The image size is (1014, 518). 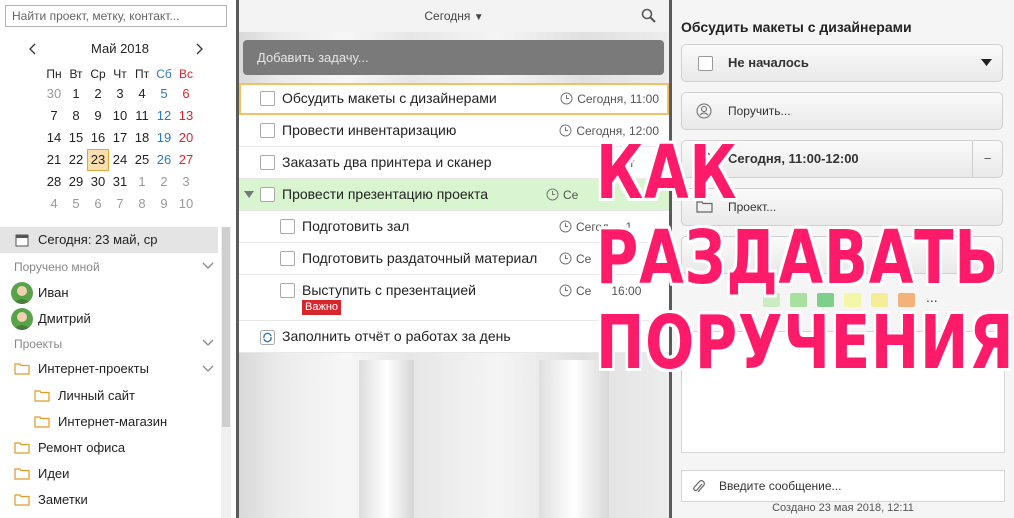 I want to click on person-item: Иван, so click(x=114, y=293).